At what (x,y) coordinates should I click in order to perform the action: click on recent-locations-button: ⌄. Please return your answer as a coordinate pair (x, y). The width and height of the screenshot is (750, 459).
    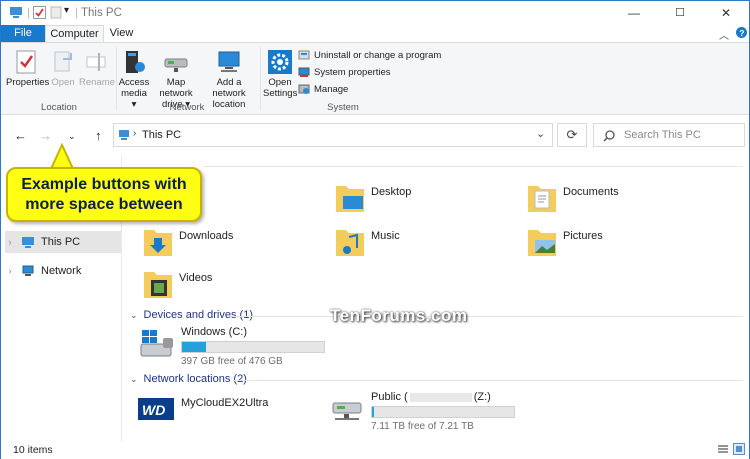
    Looking at the image, I should click on (72, 136).